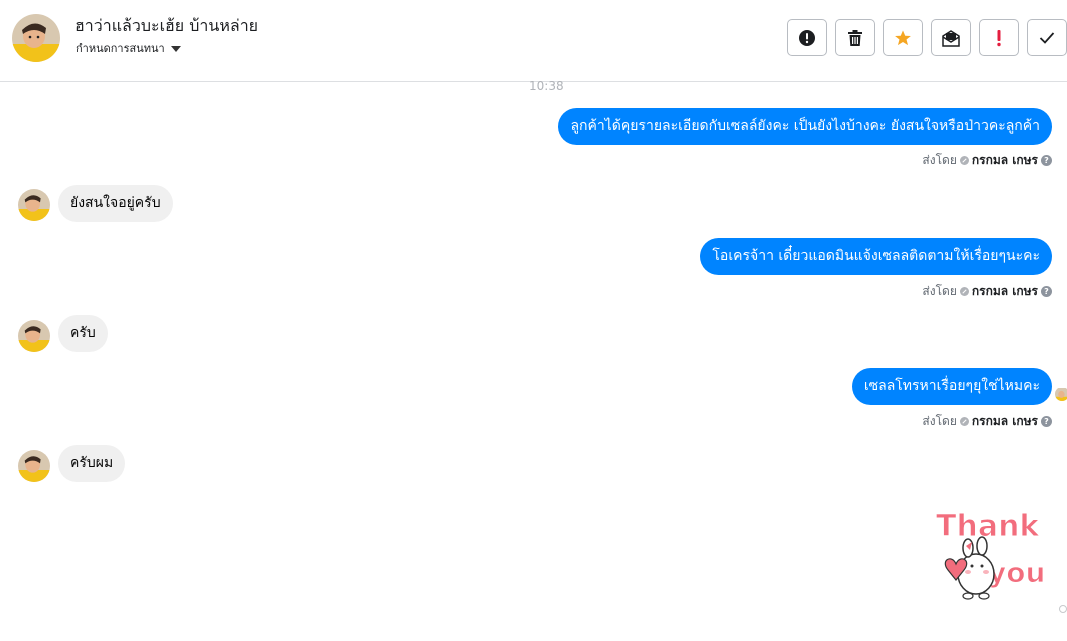 The width and height of the screenshot is (1067, 641). Describe the element at coordinates (988, 526) in the screenshot. I see `sticker-text-line1: Thank` at that location.